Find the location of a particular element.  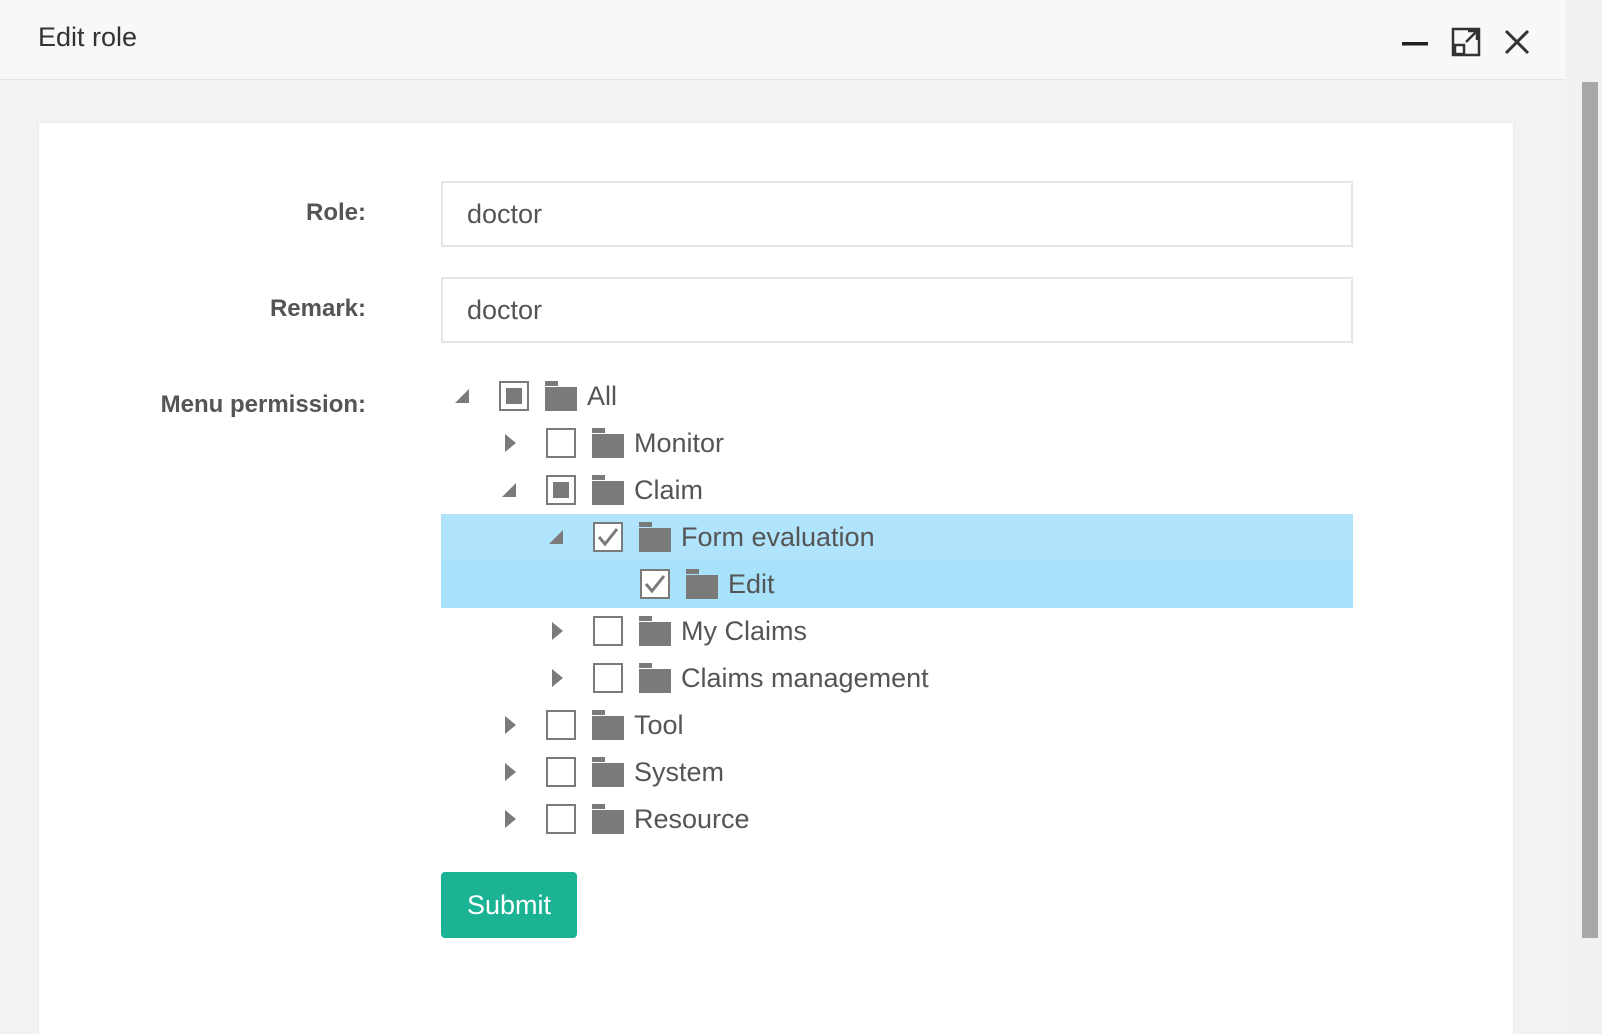

dialog-header: Edit role is located at coordinates (783, 40).